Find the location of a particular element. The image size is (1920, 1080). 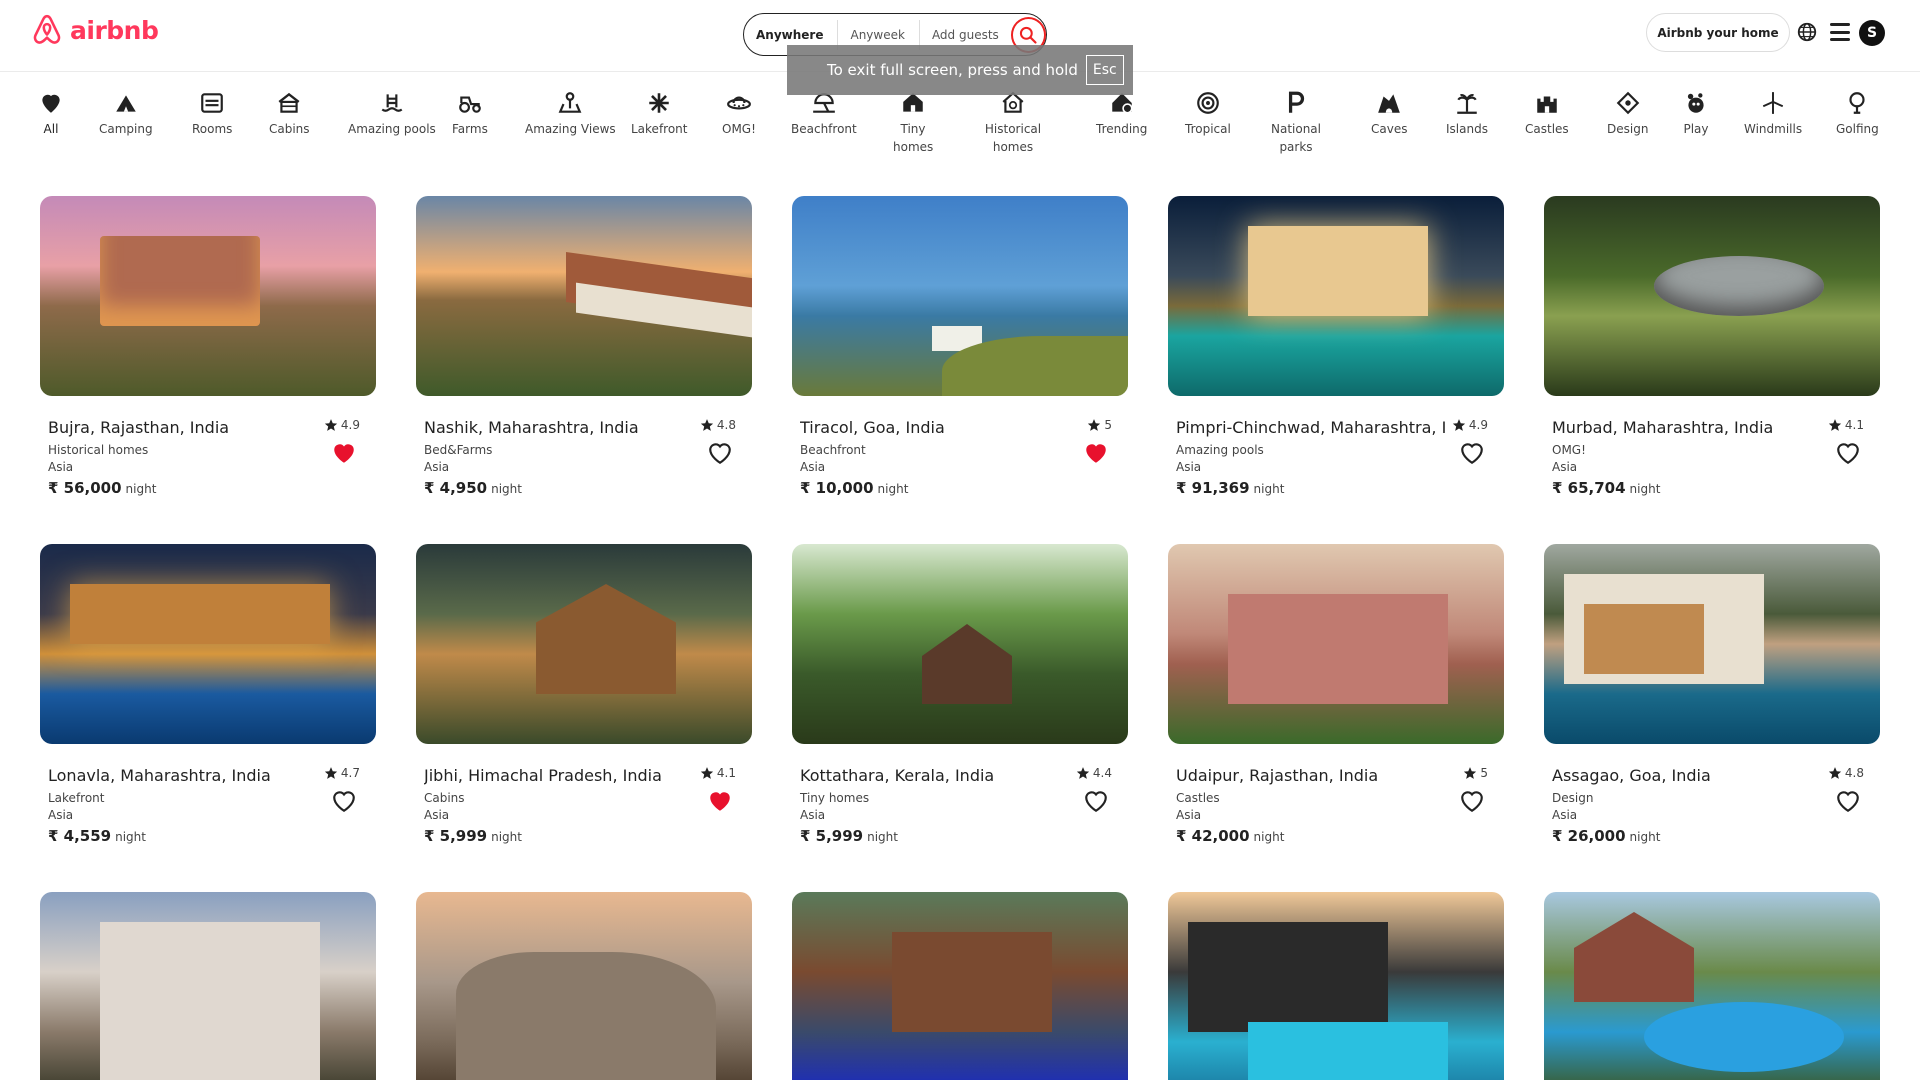

listing-title: Nashik, Maharashtra, India is located at coordinates (531, 427).